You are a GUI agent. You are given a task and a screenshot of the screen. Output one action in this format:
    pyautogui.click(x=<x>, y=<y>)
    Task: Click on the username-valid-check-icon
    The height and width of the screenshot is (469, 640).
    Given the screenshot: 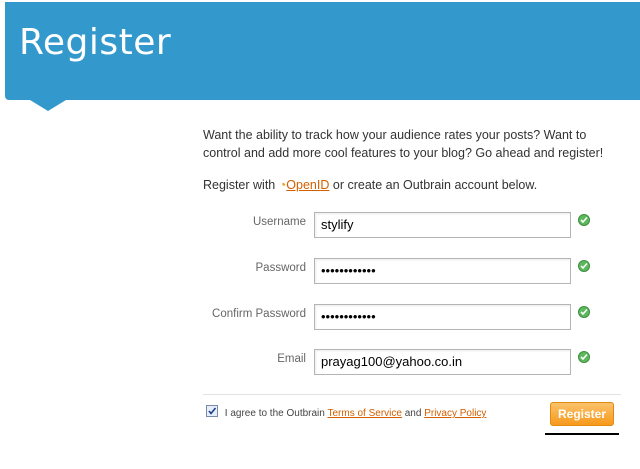 What is the action you would take?
    pyautogui.click(x=584, y=220)
    